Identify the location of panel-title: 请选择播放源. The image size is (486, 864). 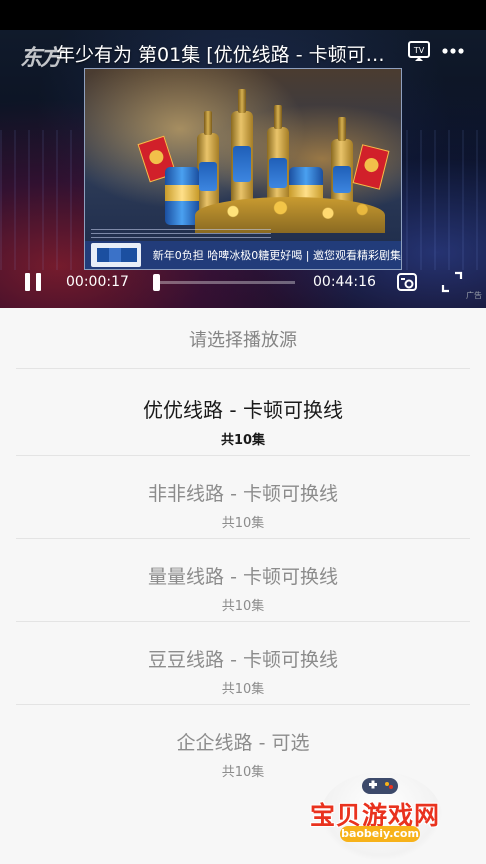
(243, 340).